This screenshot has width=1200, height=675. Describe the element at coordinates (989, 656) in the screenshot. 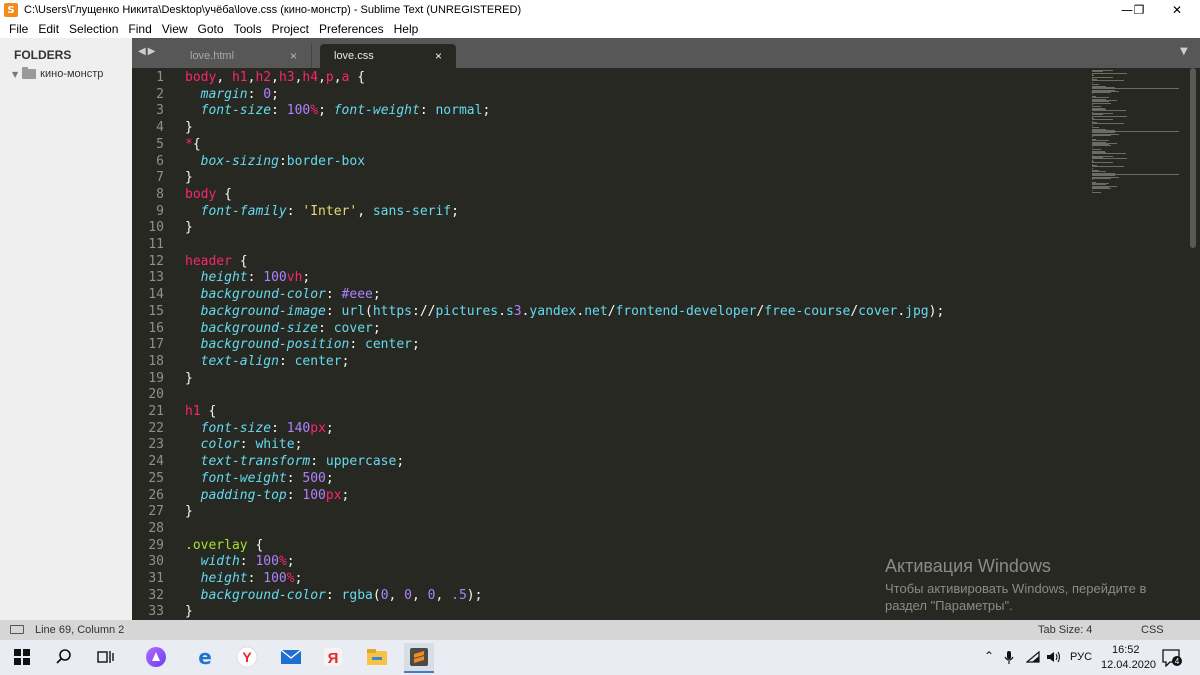

I see `show-hidden-icons-icon: ⌃` at that location.